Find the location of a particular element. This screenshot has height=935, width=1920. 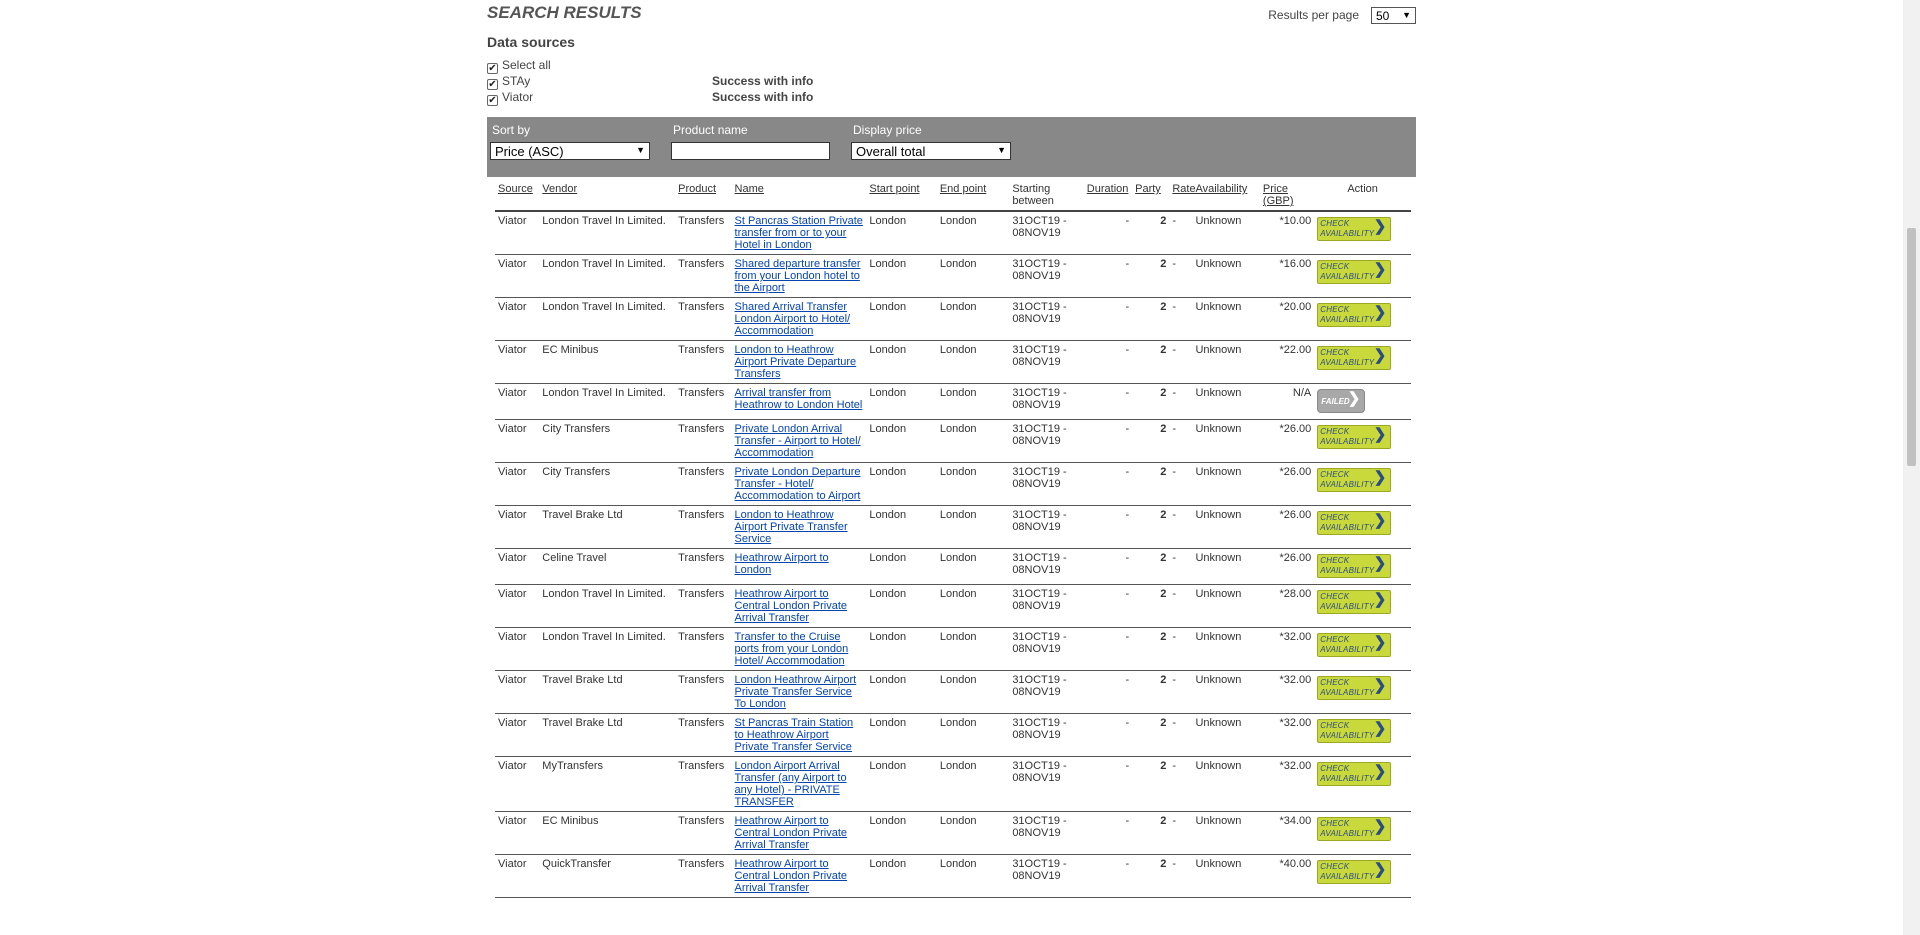

cell-vendor: London Travel In Limited. is located at coordinates (607, 233).